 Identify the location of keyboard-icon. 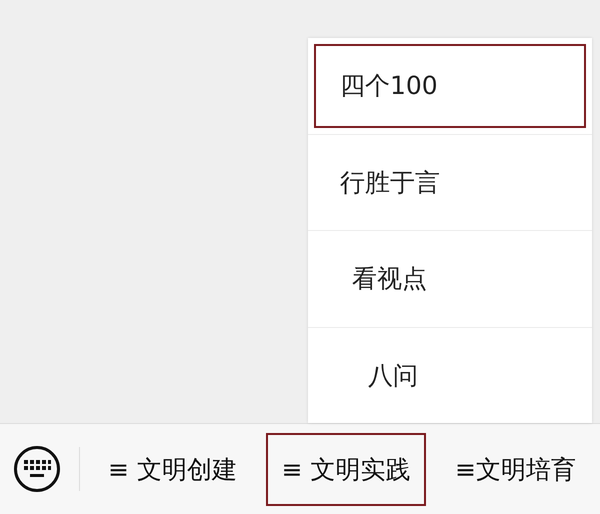
(37, 469).